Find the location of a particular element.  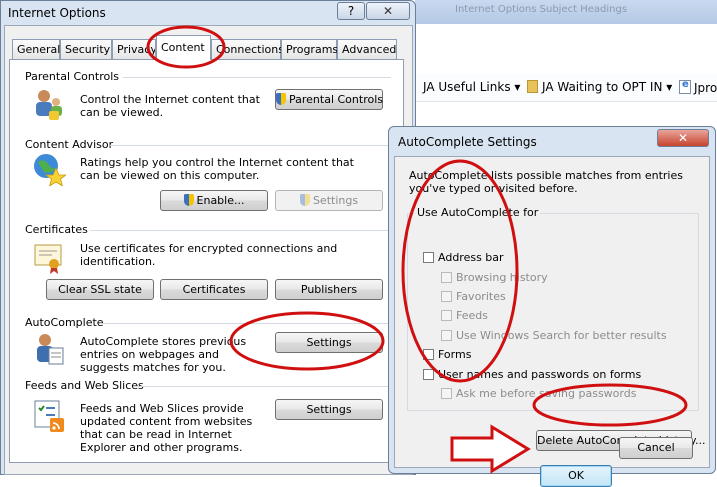

favorite-jpro: Jpro is located at coordinates (698, 87).